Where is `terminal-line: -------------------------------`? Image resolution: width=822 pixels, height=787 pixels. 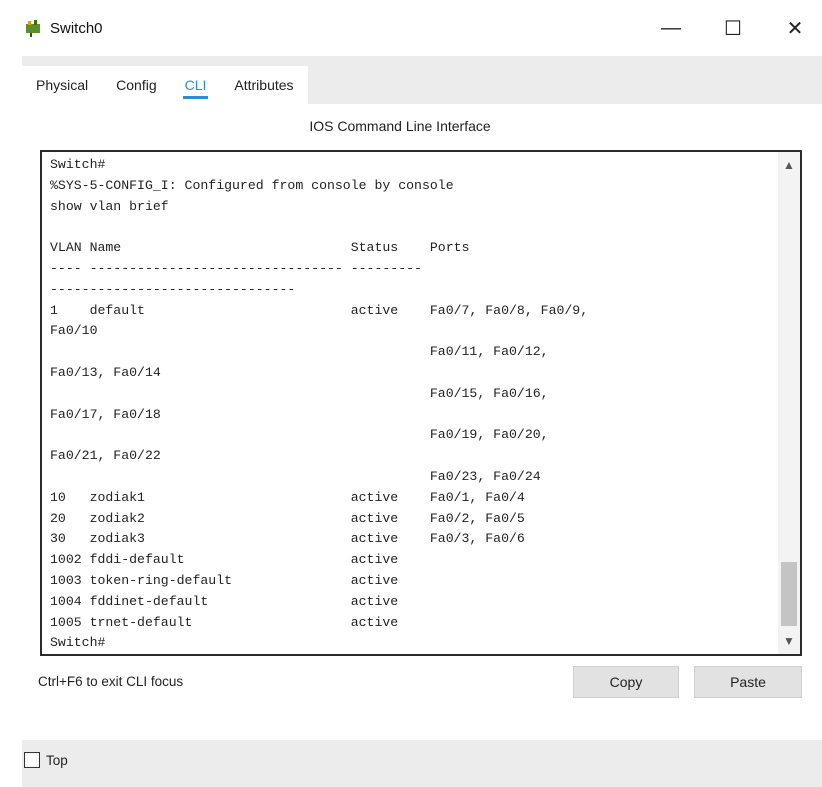
terminal-line: ------------------------------- is located at coordinates (173, 289).